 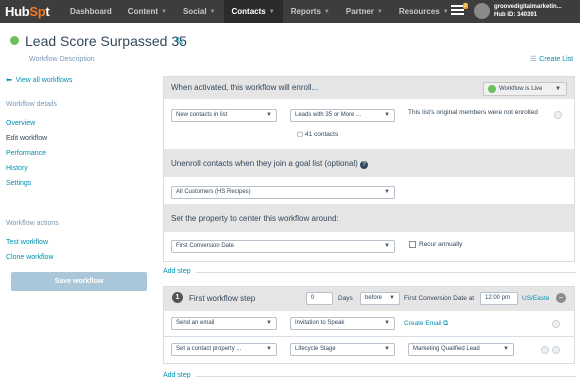 I want to click on nav-partner: Partner ▼, so click(x=364, y=11).